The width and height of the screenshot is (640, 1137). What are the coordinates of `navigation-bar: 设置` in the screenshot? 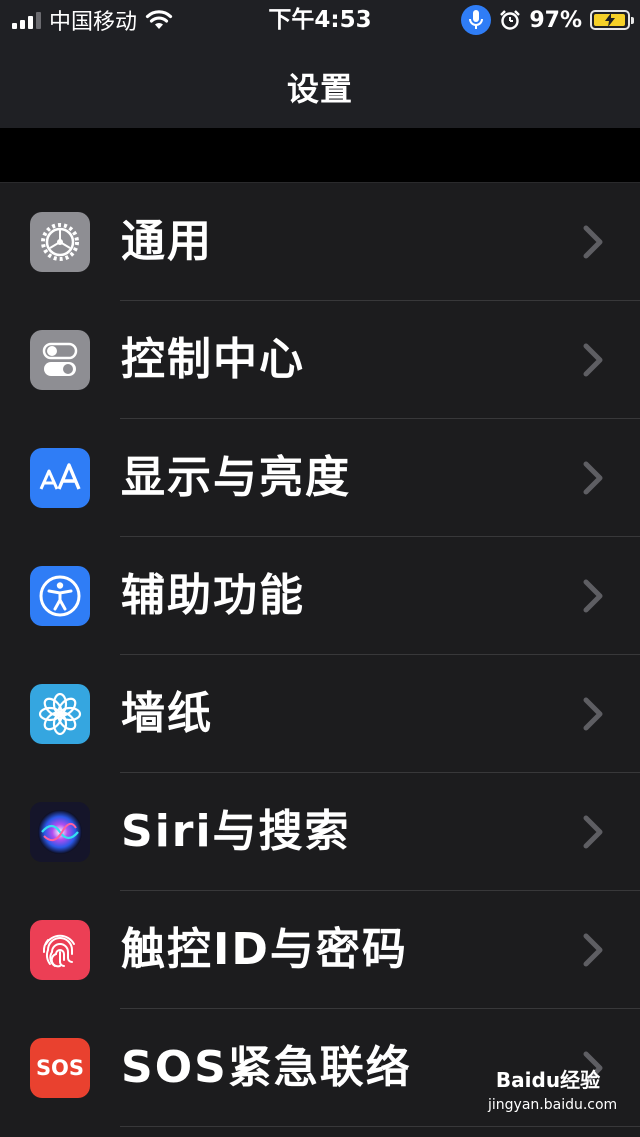 It's located at (320, 84).